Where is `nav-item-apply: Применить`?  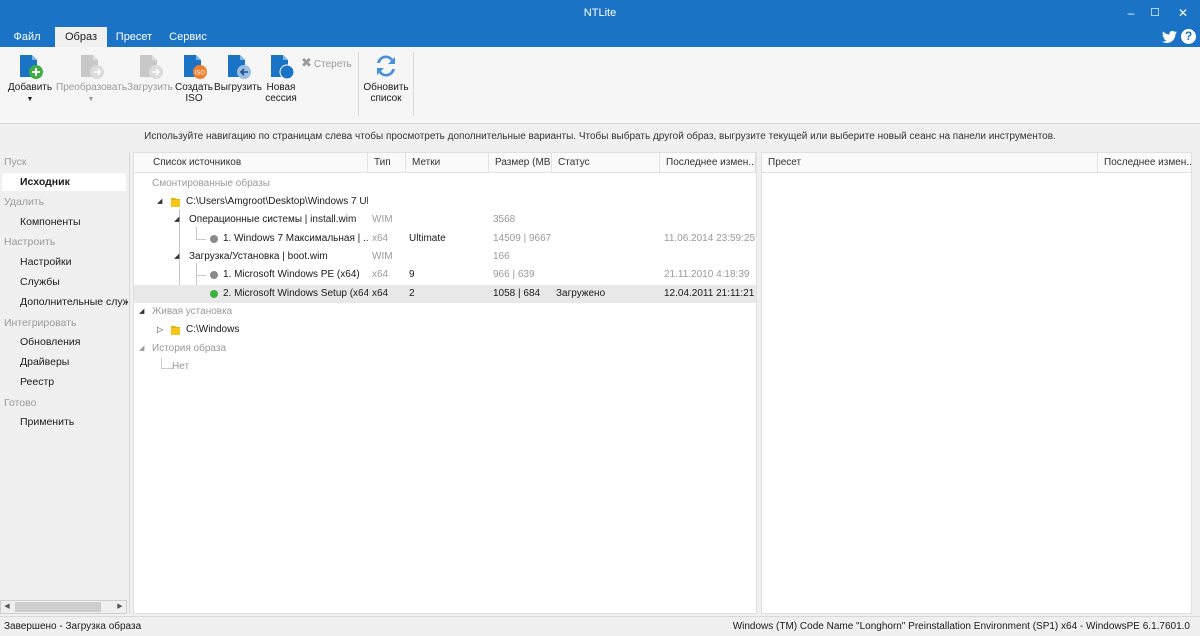
nav-item-apply: Применить is located at coordinates (74, 422).